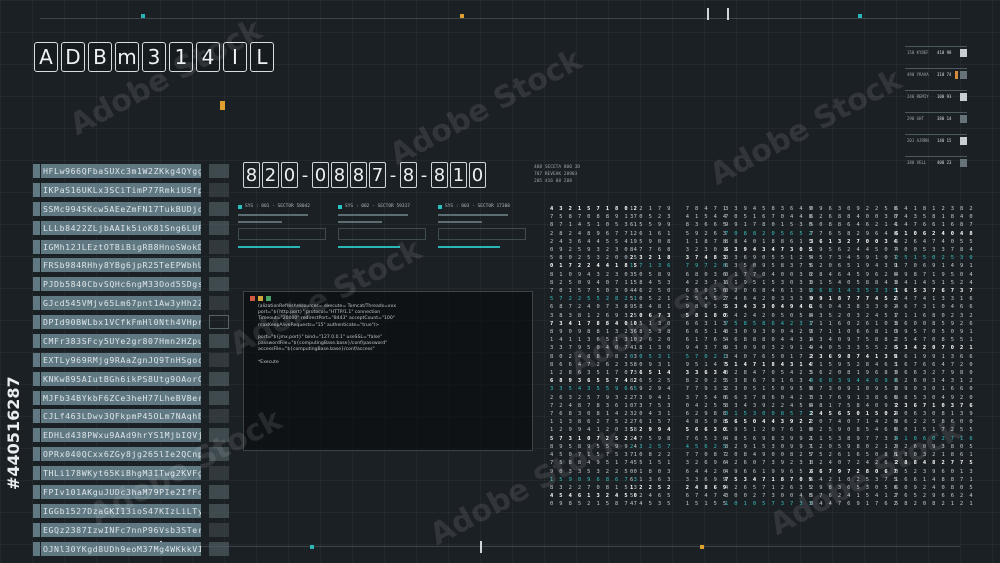 This screenshot has height=563, width=1000. Describe the element at coordinates (936, 76) in the screenshot. I see `ticket-item: 490 YRAVA 310 74` at that location.